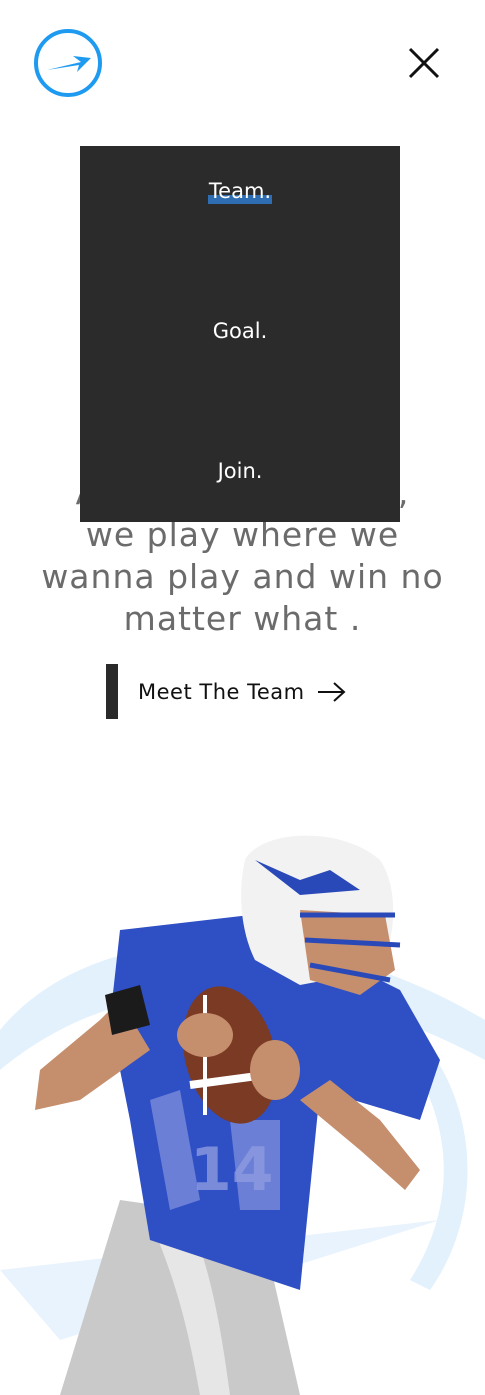 This screenshot has width=485, height=1395. Describe the element at coordinates (232, 1170) in the screenshot. I see `svg-text: 14` at that location.